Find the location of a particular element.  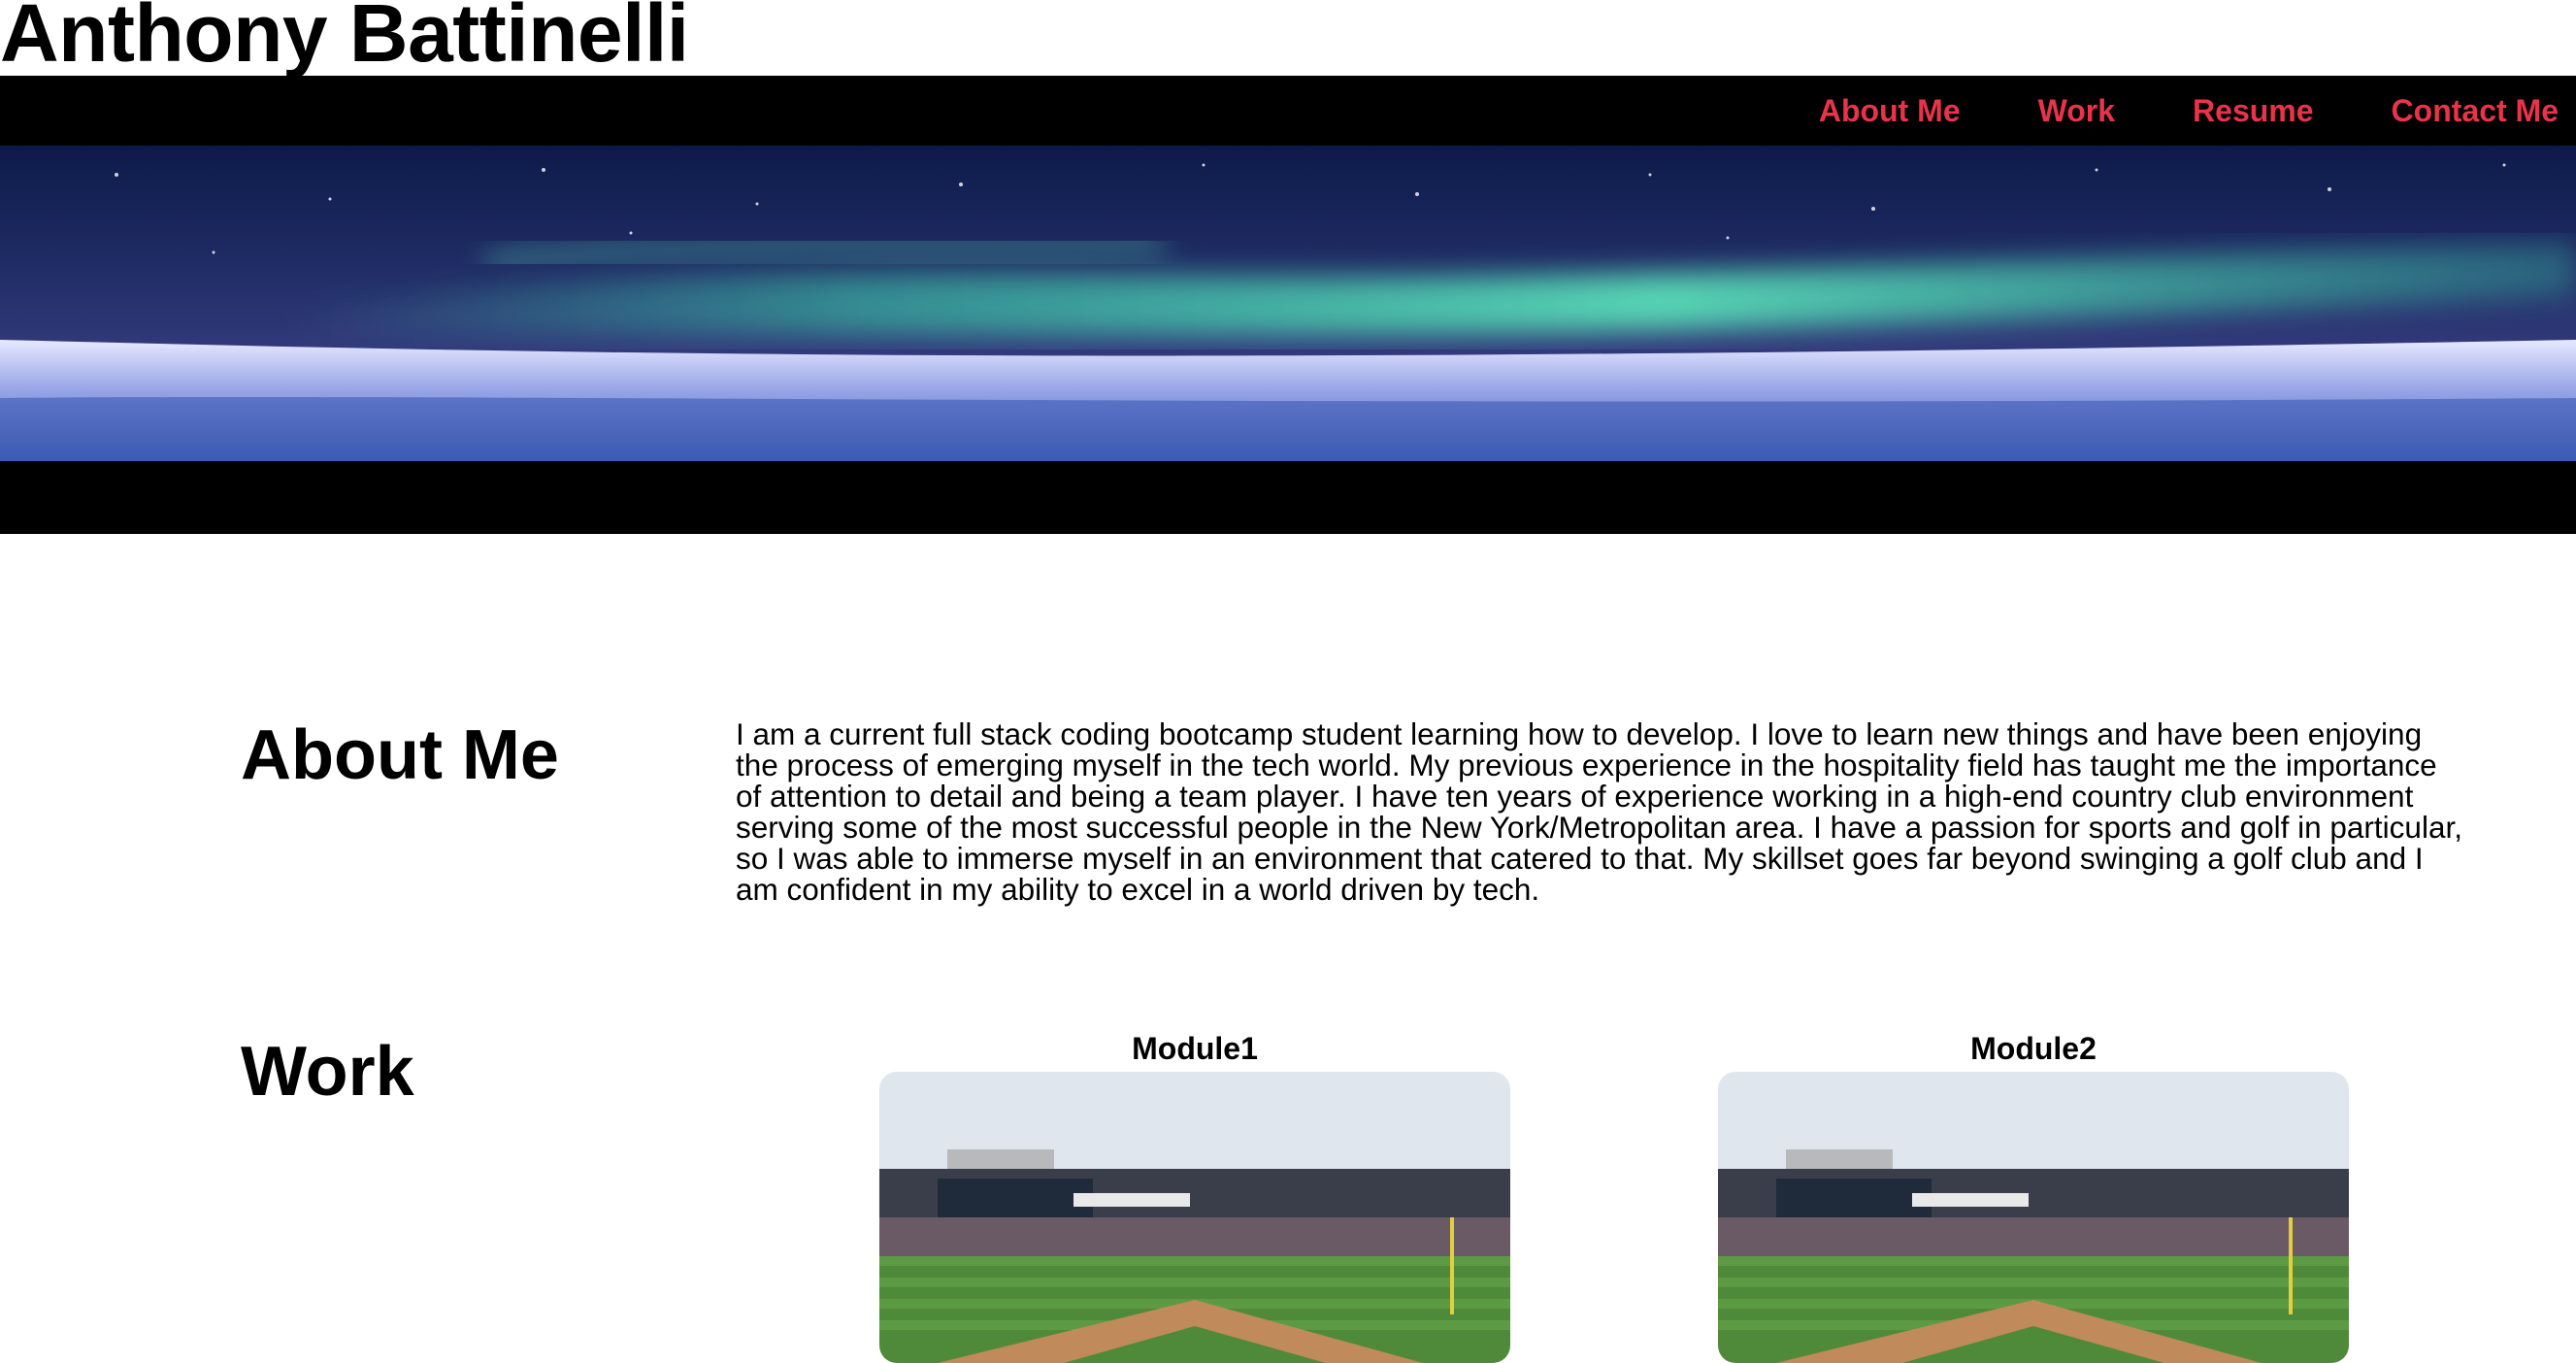

nav-link-contact-me: Contact Me is located at coordinates (2475, 110).